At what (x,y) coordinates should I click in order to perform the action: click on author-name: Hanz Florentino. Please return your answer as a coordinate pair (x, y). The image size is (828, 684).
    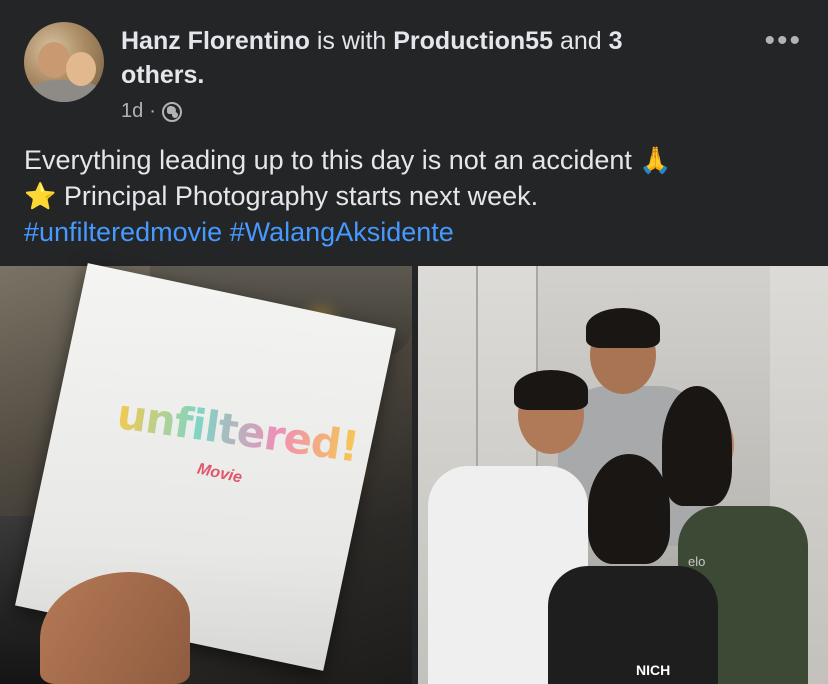
    Looking at the image, I should click on (215, 41).